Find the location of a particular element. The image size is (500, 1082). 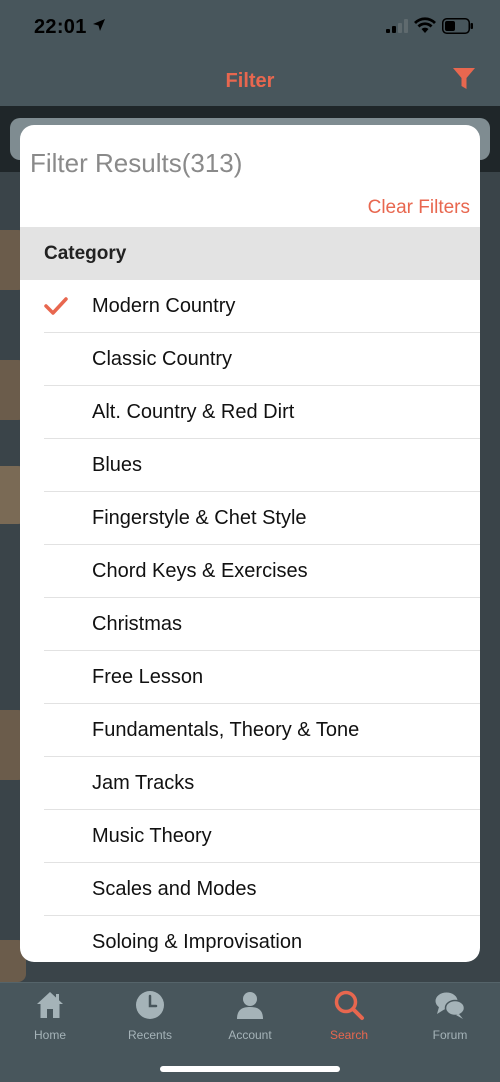

category-item-label: Fingerstyle & Chet Style is located at coordinates (199, 518).